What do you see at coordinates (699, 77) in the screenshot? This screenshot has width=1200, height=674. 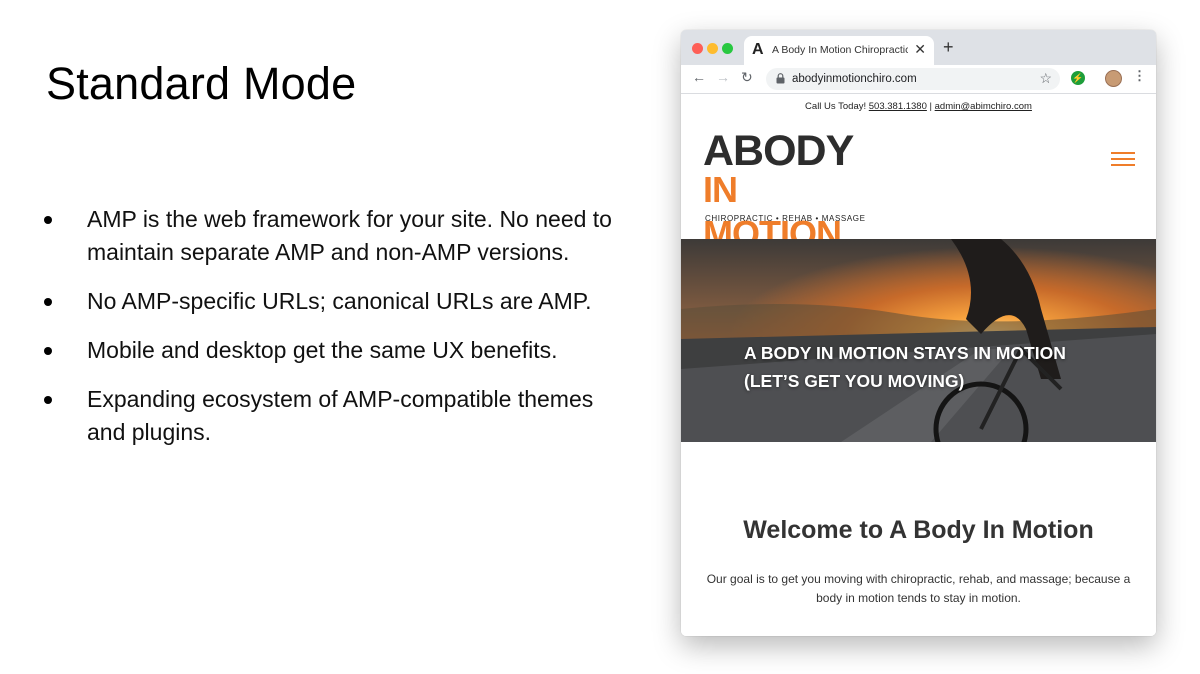 I see `back-arrow-icon: ←` at bounding box center [699, 77].